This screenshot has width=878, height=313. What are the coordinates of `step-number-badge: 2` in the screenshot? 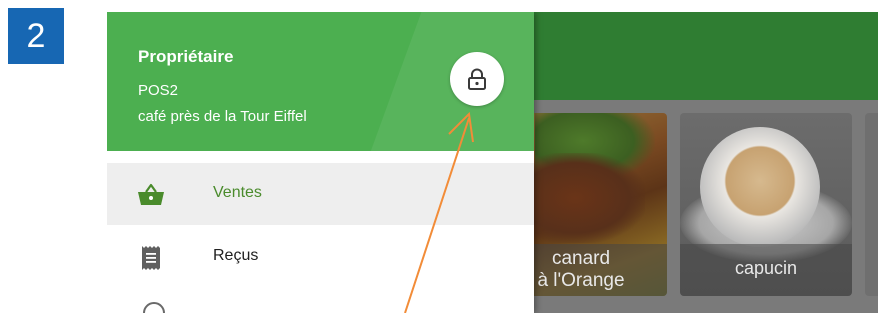 It's located at (36, 36).